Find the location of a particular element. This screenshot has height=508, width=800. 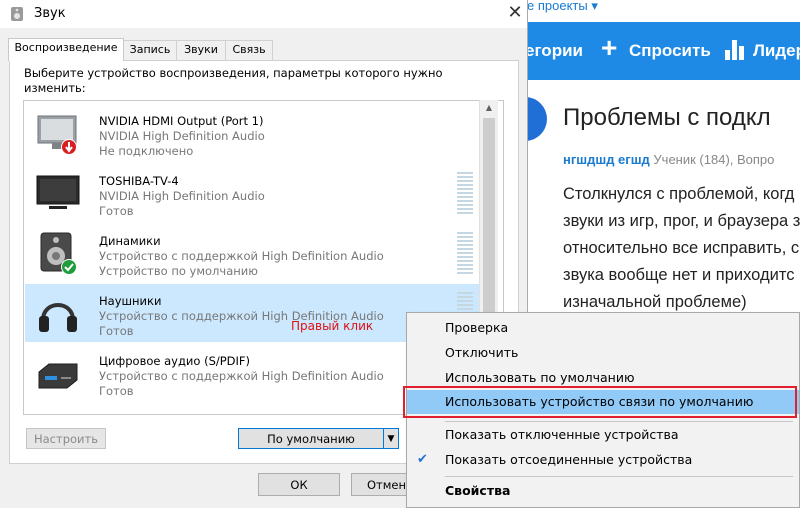

close-icon: ✕ is located at coordinates (515, 14).